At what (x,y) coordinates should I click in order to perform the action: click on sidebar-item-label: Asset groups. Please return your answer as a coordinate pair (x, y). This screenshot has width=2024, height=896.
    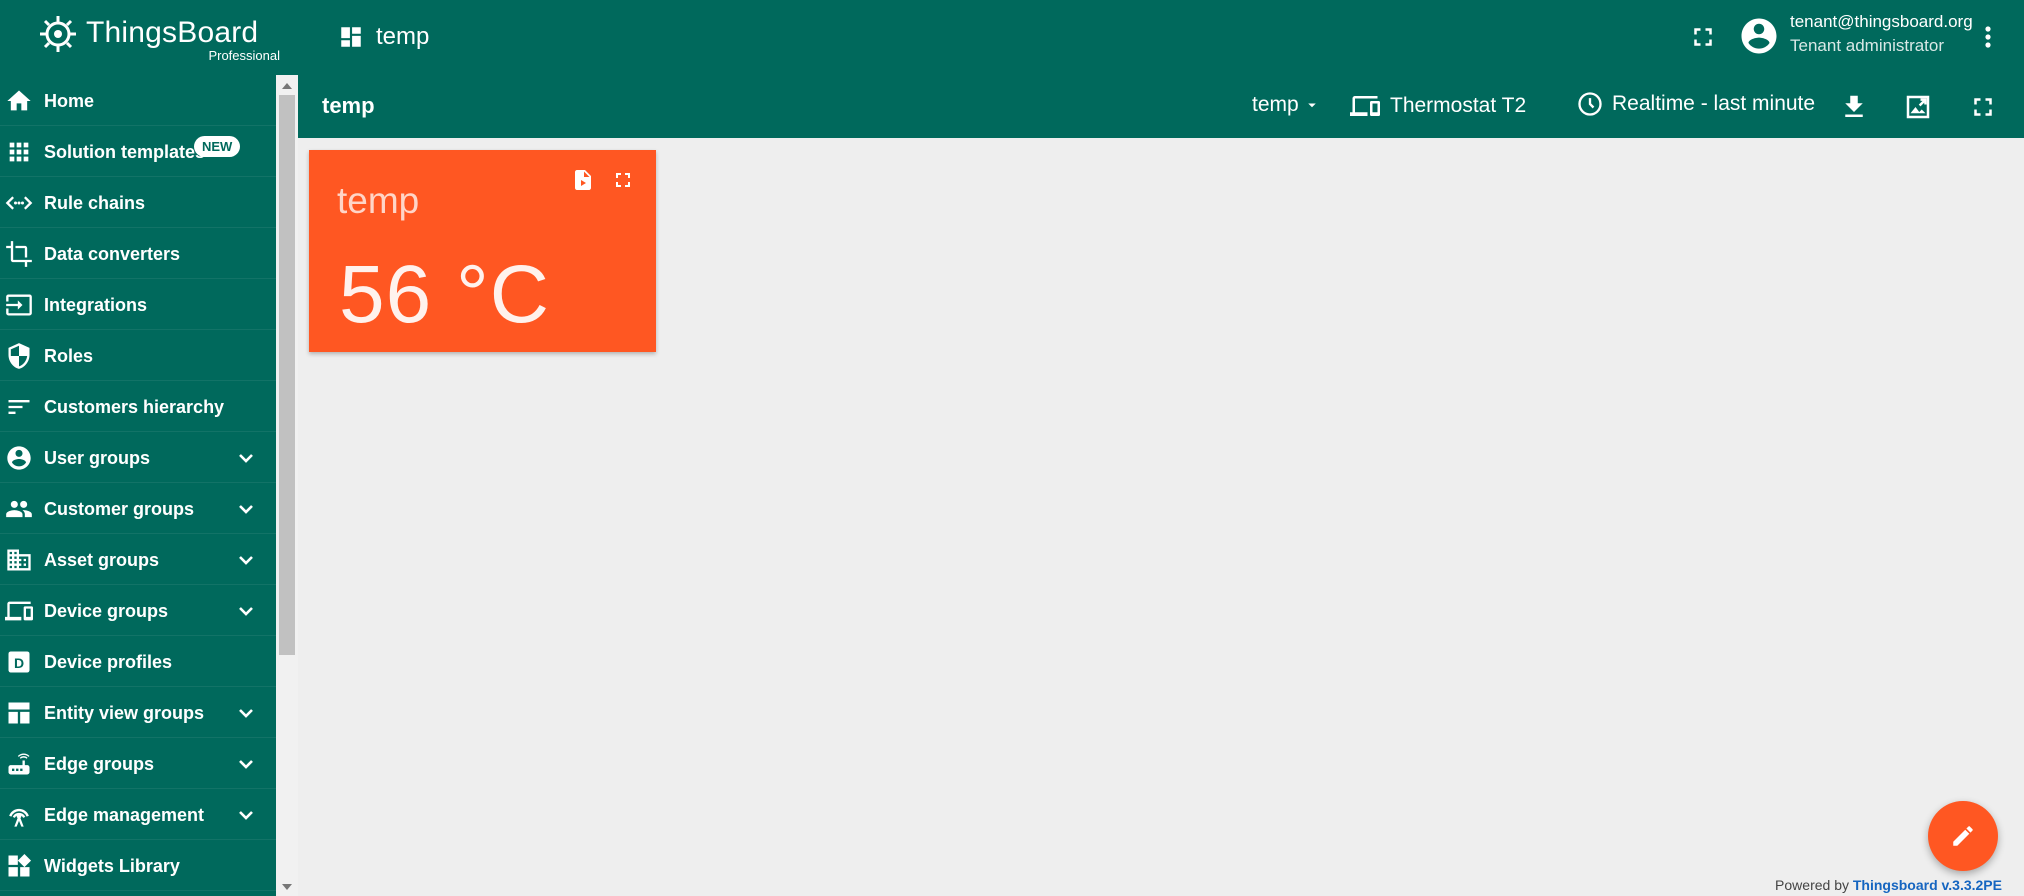
    Looking at the image, I should click on (102, 560).